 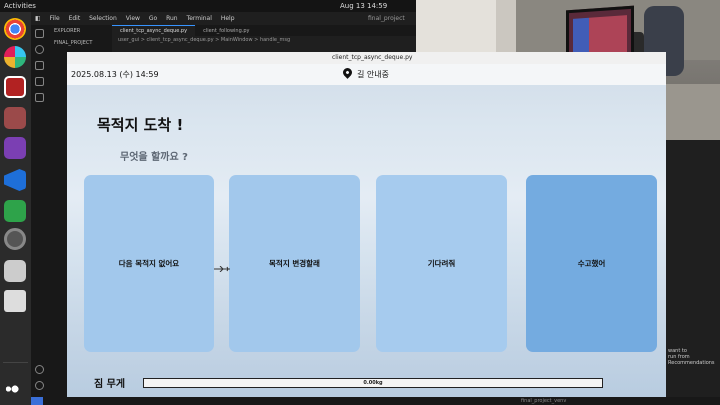 I want to click on manage-gear-icon, so click(x=39, y=385).